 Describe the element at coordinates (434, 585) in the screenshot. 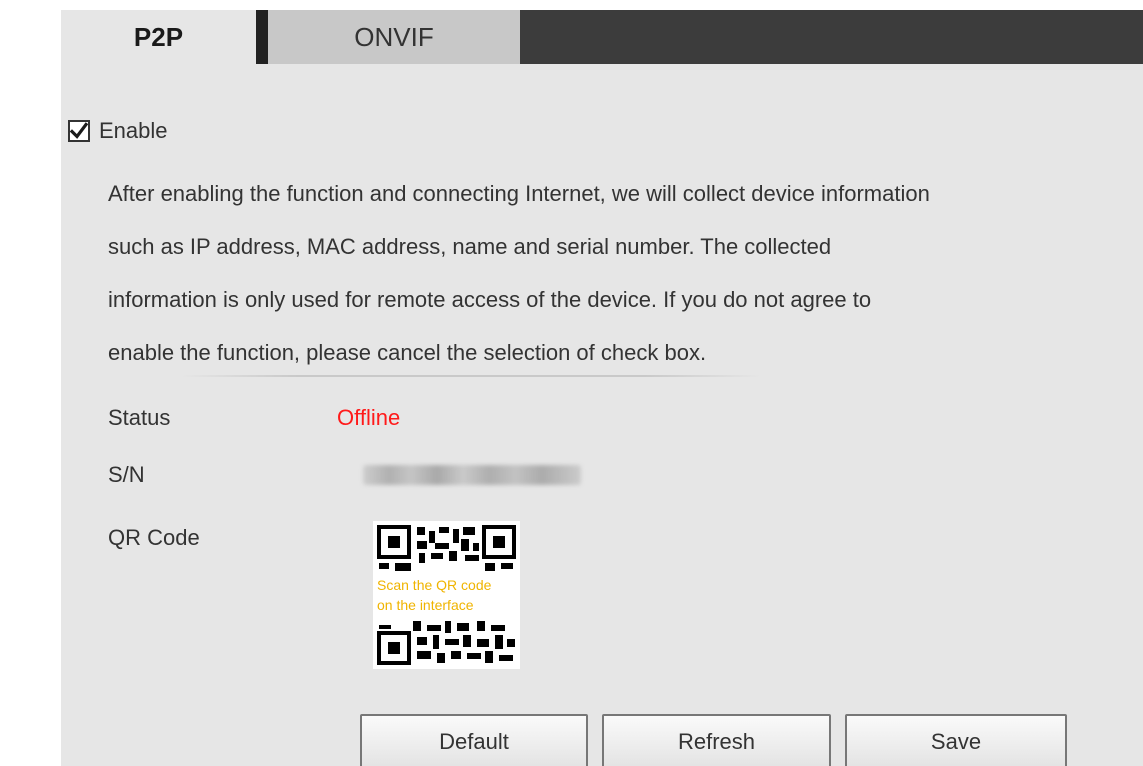

I see `qr-caption-line: Scan the QR code` at that location.